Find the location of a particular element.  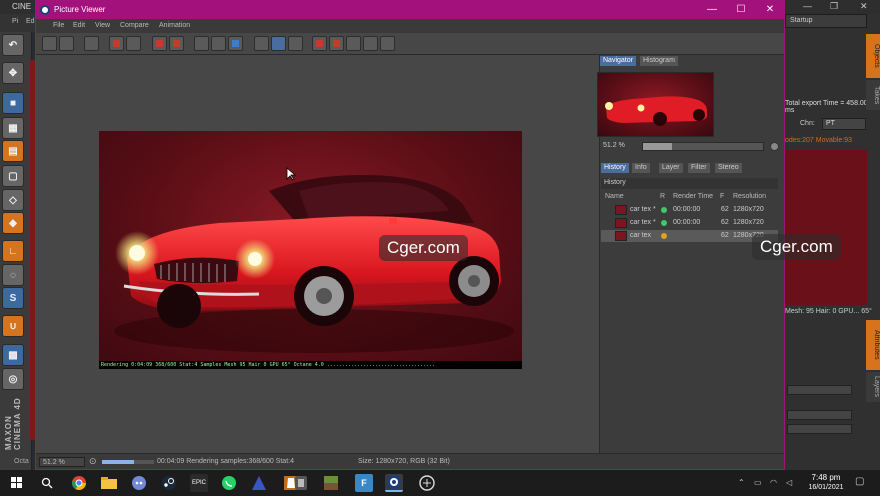

box-icon: ▢ is located at coordinates (13, 176).